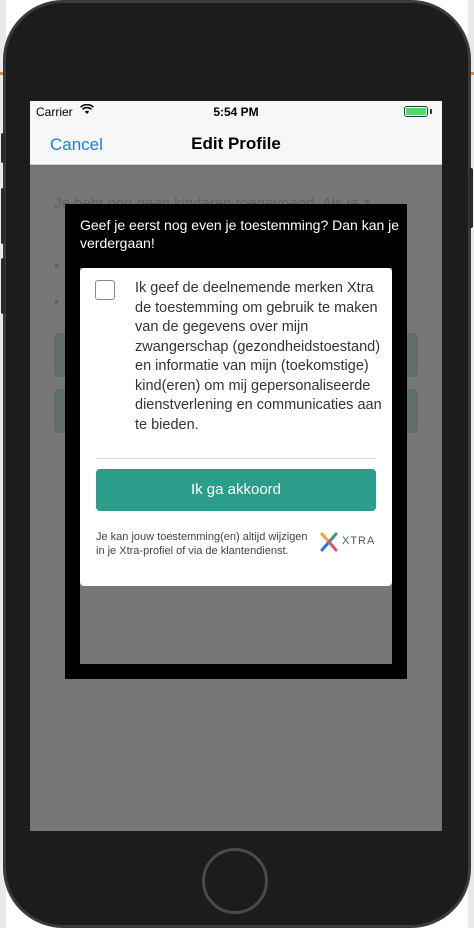  I want to click on xtra-logo: XTRA, so click(350, 542).